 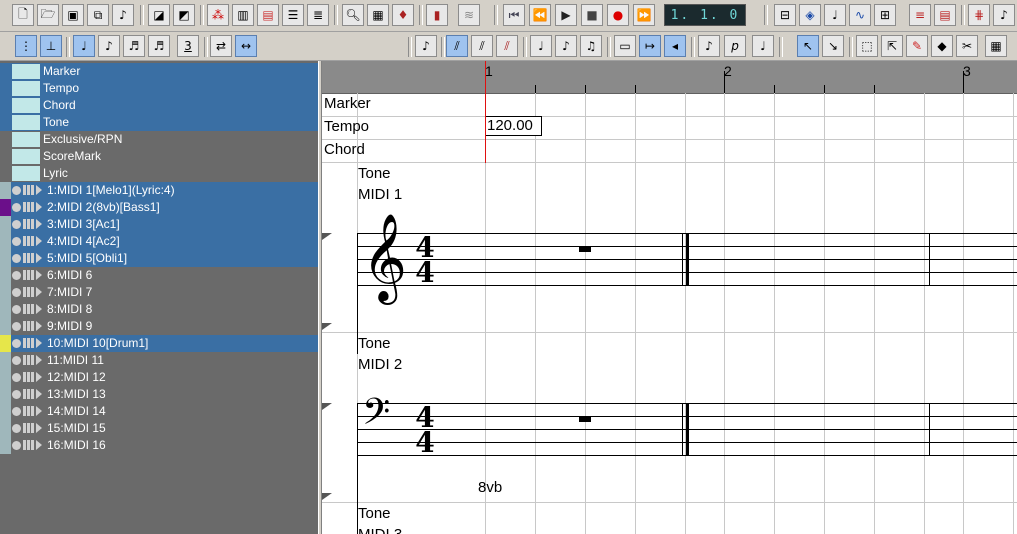 What do you see at coordinates (618, 15) in the screenshot?
I see `record-icon: ●` at bounding box center [618, 15].